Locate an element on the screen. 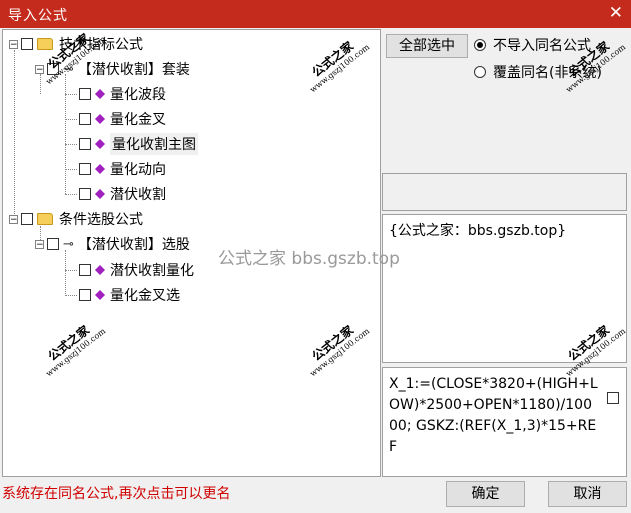 This screenshot has height=513, width=631. tree-node-formula: 量化波段 is located at coordinates (122, 94).